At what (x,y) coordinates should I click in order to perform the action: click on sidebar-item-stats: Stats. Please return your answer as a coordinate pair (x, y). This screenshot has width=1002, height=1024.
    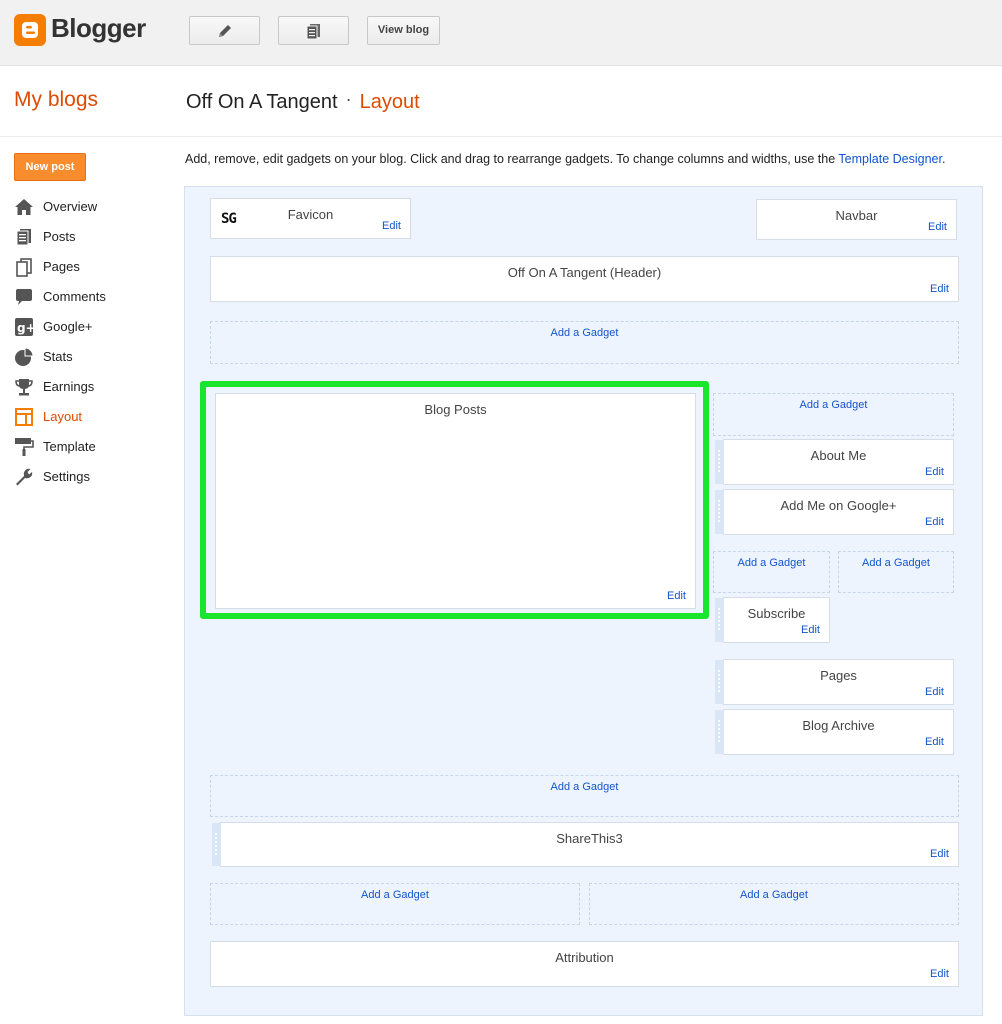
    Looking at the image, I should click on (94, 358).